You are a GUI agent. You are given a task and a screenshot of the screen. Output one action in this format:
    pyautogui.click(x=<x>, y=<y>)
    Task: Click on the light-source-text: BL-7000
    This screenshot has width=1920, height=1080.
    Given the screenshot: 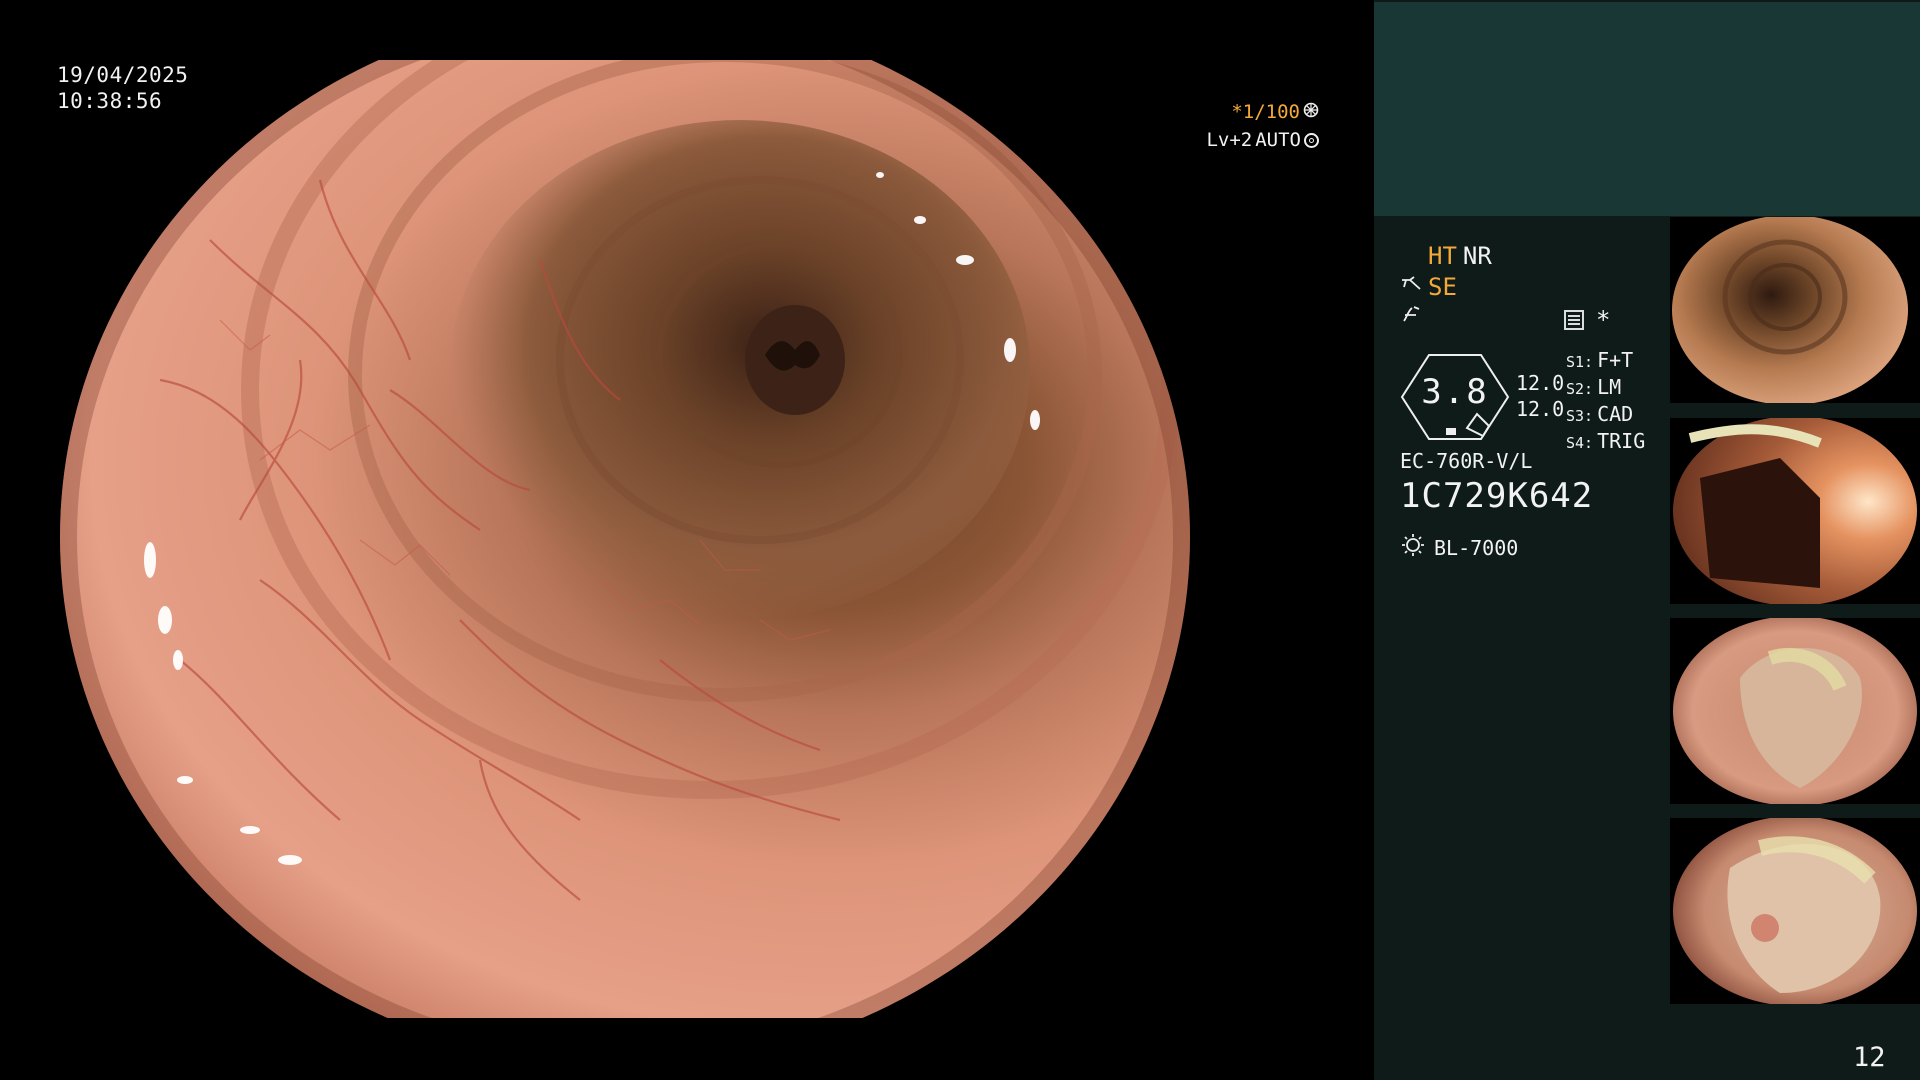 What is the action you would take?
    pyautogui.click(x=1476, y=547)
    